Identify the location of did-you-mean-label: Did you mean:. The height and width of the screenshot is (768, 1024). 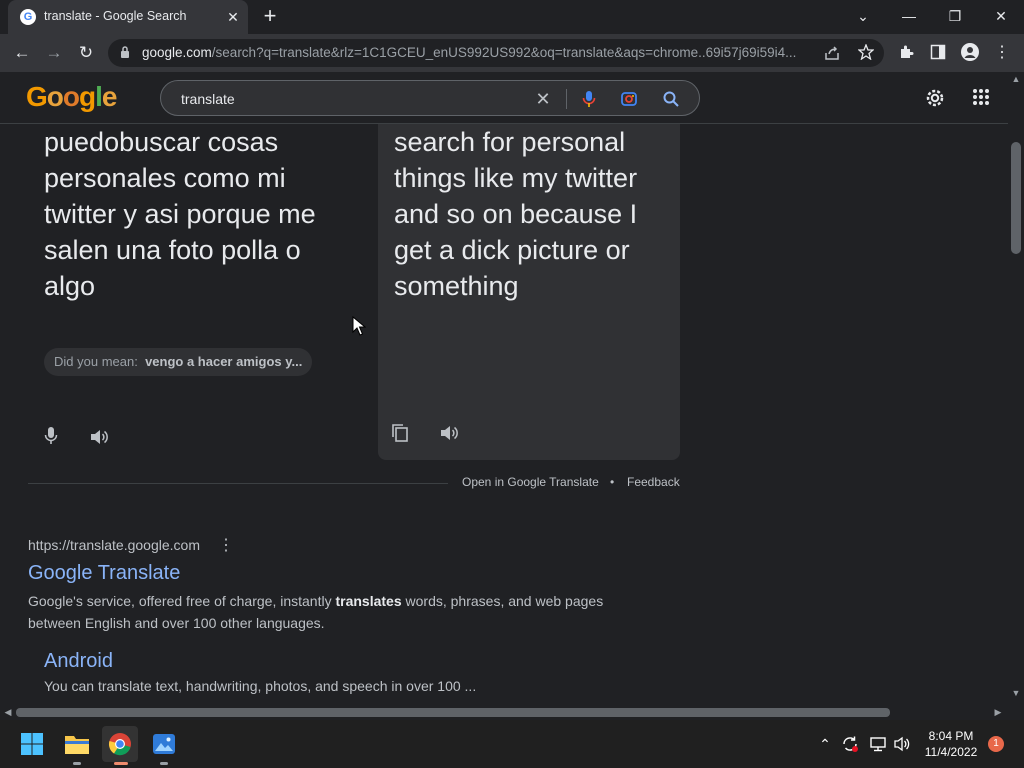
(96, 361).